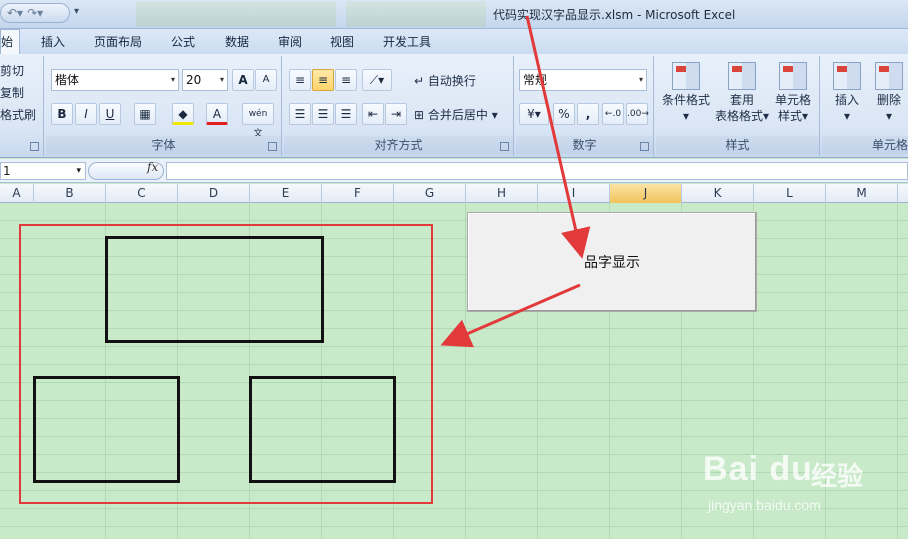  Describe the element at coordinates (346, 114) in the screenshot. I see `align-right-icon: ☰` at that location.